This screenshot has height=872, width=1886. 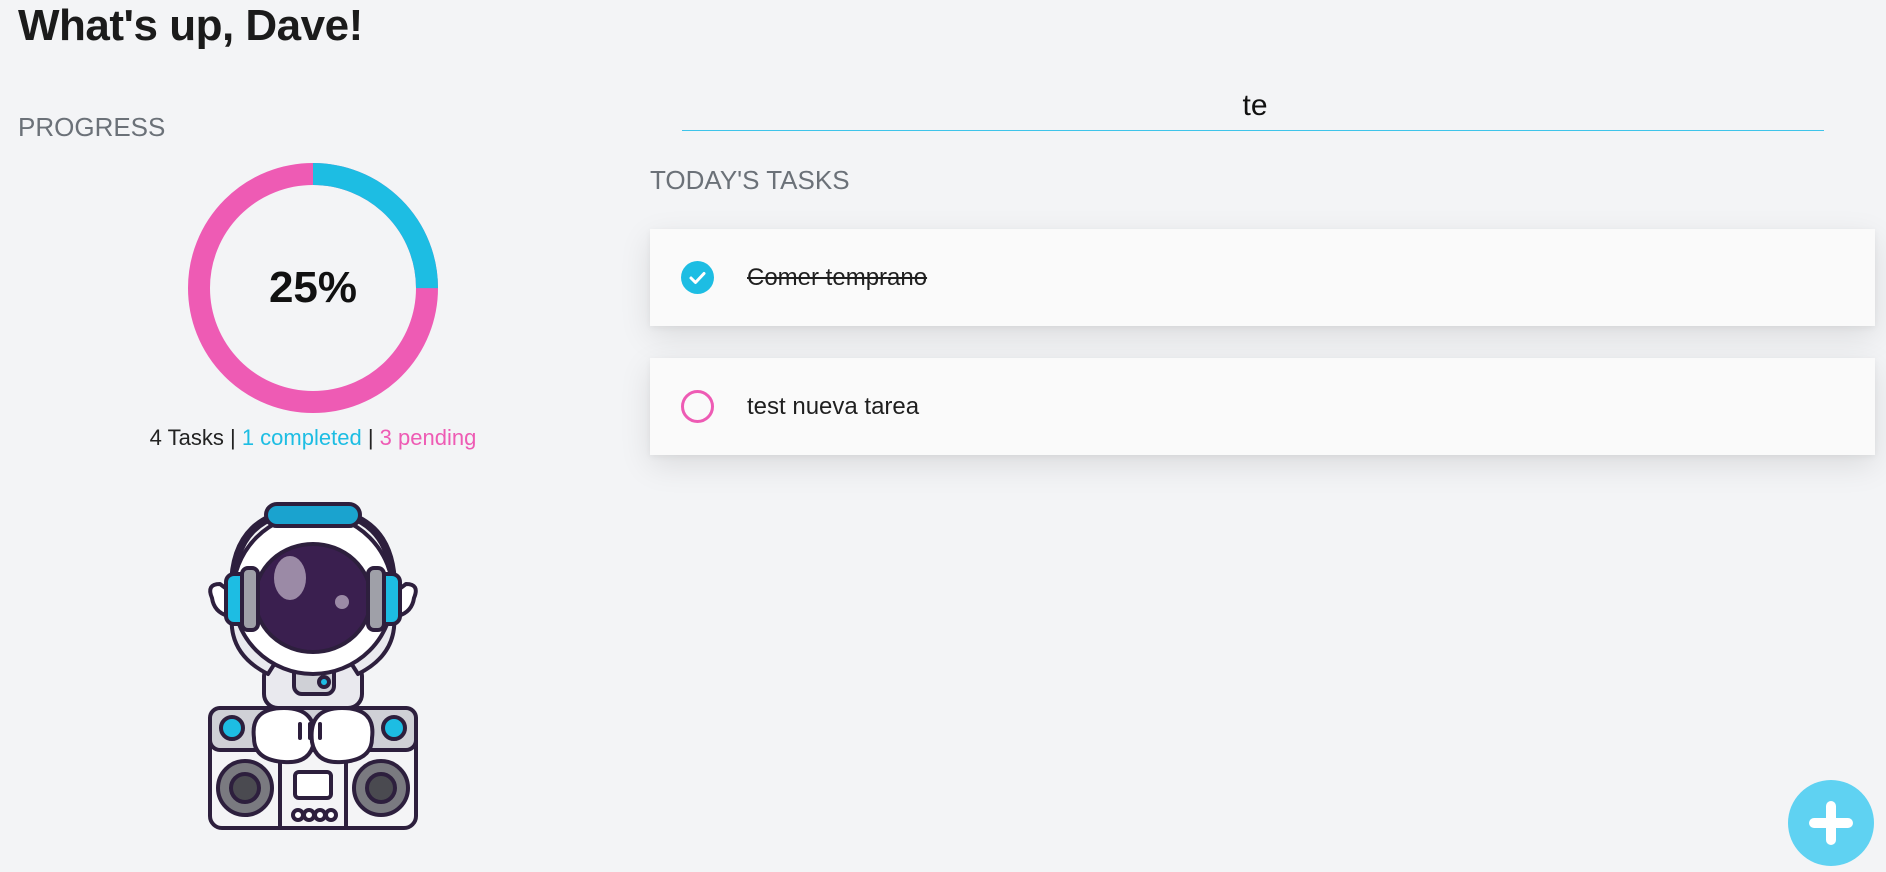 I want to click on task-stats: 4 Tasks | 1 completed | 3 pending, so click(x=313, y=438).